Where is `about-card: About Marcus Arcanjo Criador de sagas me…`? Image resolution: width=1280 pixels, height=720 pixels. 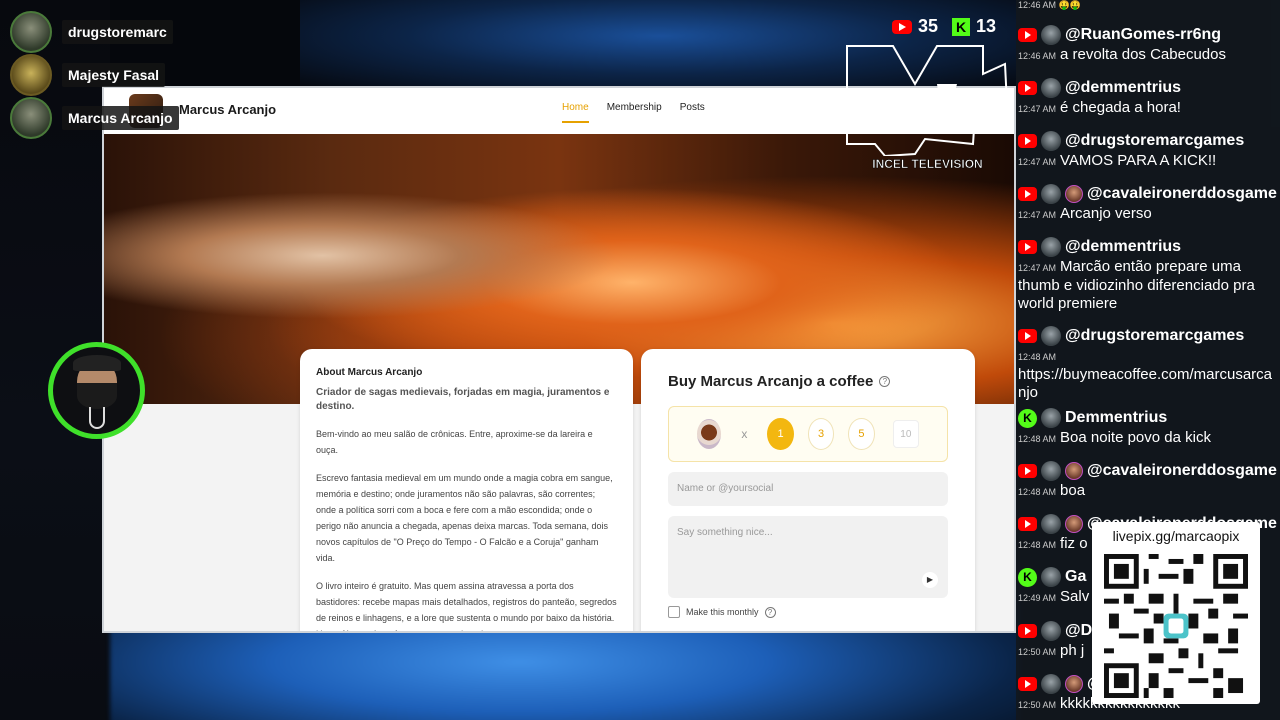
about-card: About Marcus Arcanjo Criador de sagas me… is located at coordinates (466, 490).